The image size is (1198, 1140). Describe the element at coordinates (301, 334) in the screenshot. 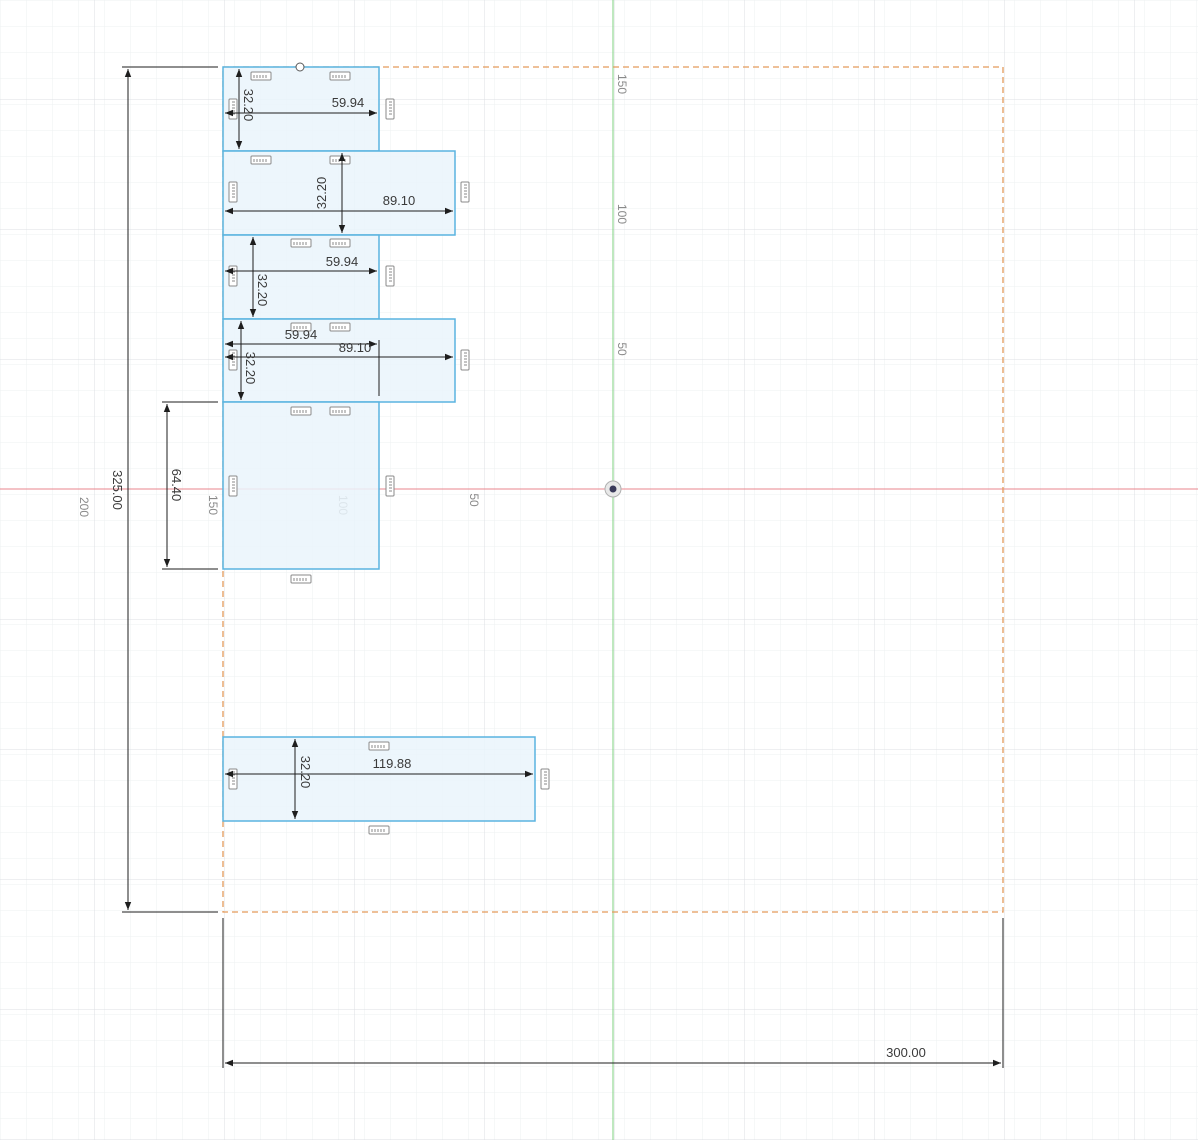

I see `dim-part4-overlap-width-label: 59.94` at that location.